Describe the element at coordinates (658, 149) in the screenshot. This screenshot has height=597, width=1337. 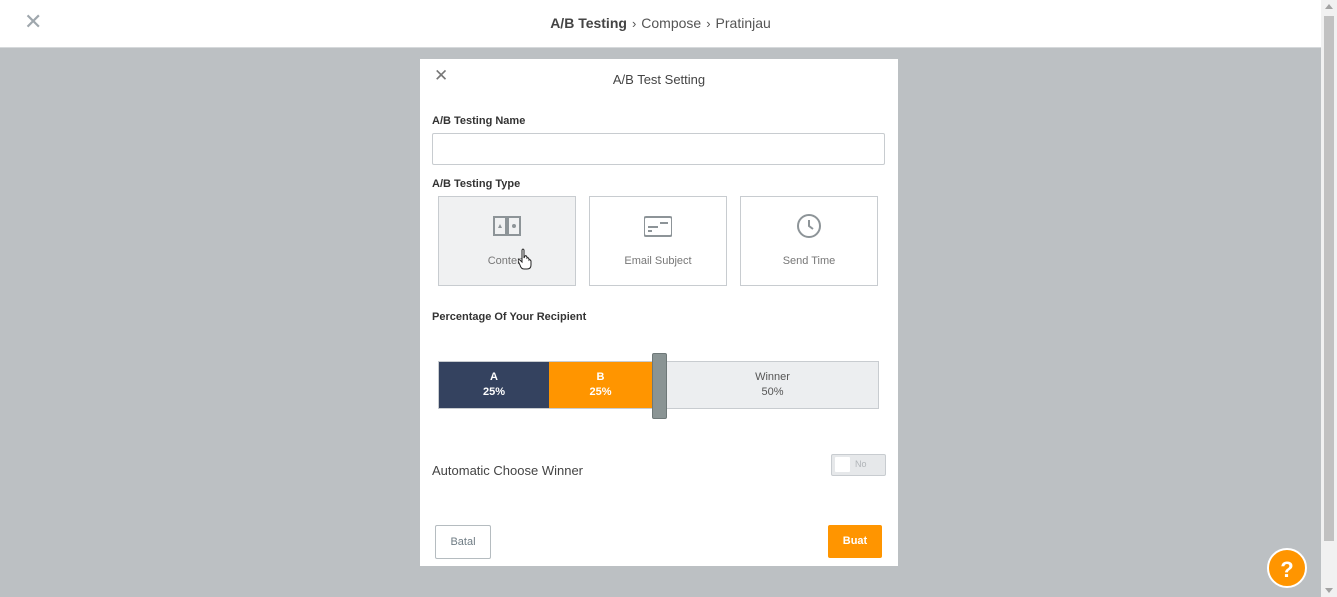
I see `ab-testing-name-input` at that location.